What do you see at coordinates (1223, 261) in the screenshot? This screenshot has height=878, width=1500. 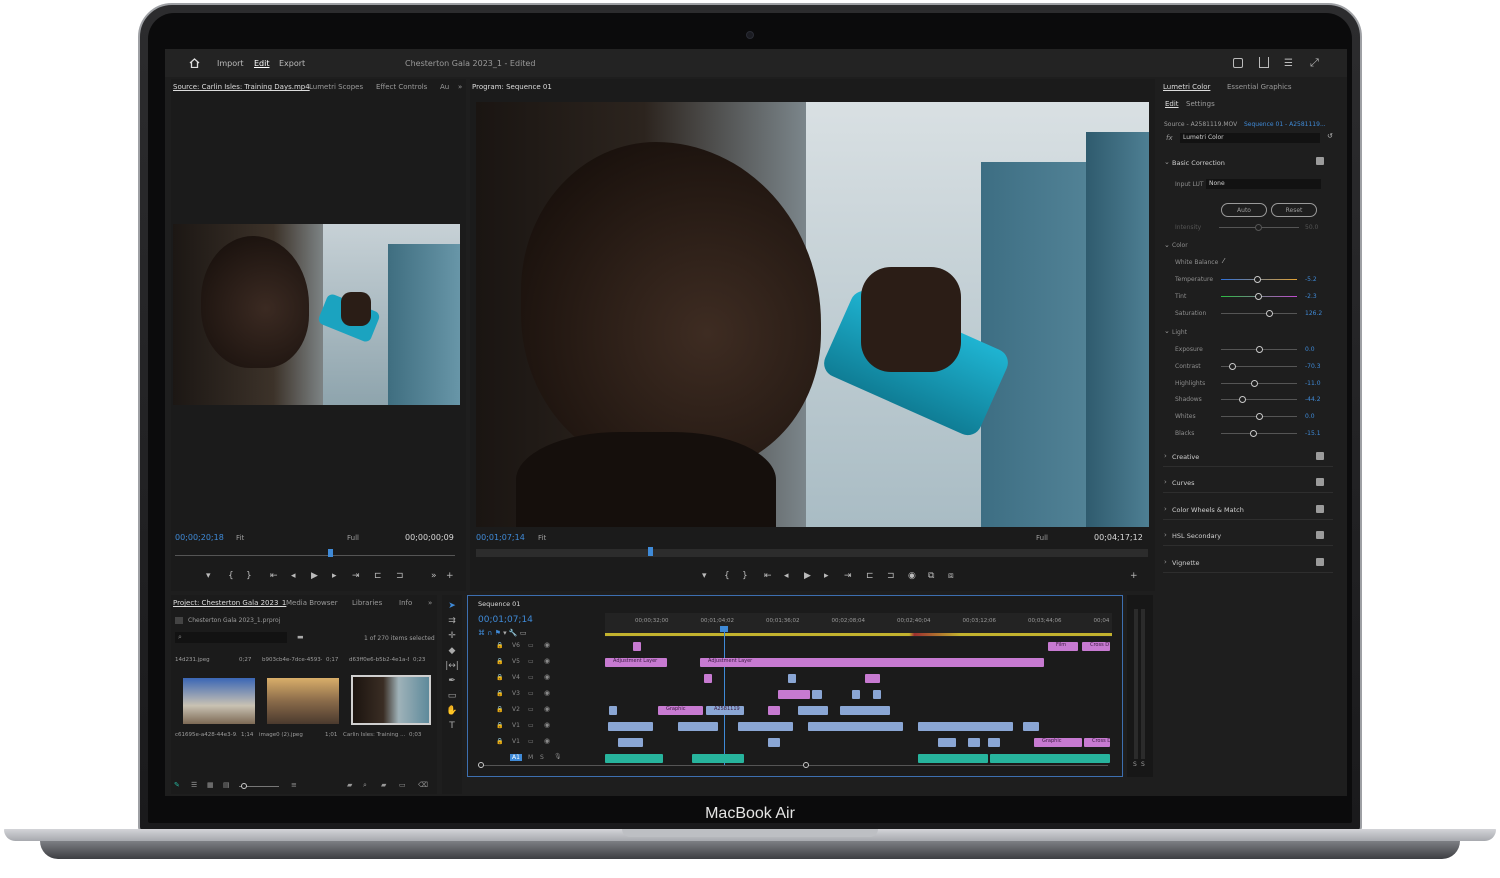 I see `eyedropper-icon: ⁄` at bounding box center [1223, 261].